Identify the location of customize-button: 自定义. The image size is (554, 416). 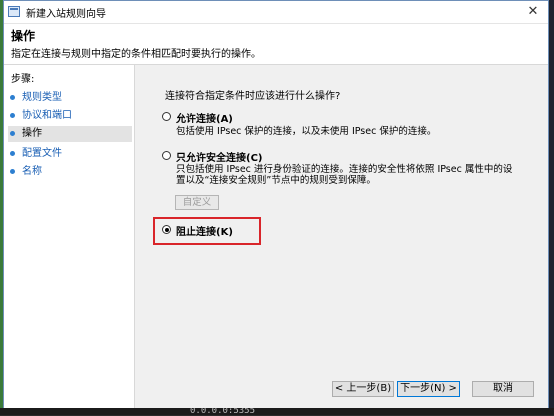
(197, 202).